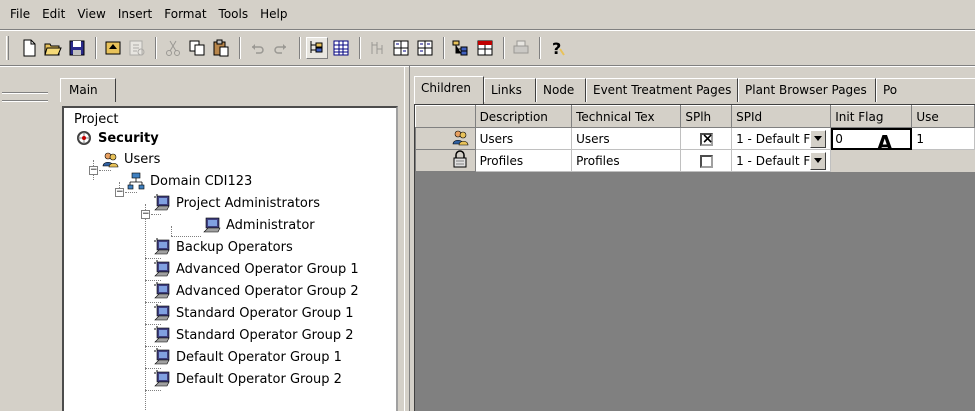 The image size is (975, 411). I want to click on open-icon, so click(53, 48).